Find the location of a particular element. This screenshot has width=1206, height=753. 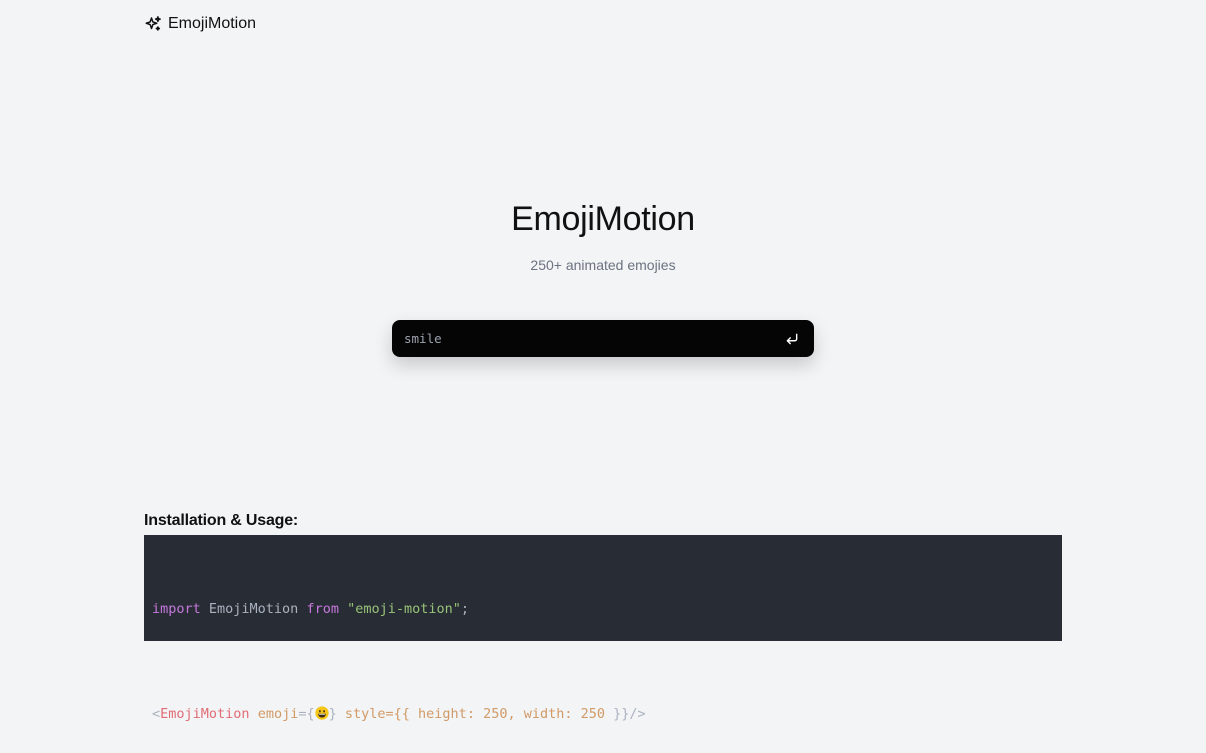

search-bar is located at coordinates (603, 338).